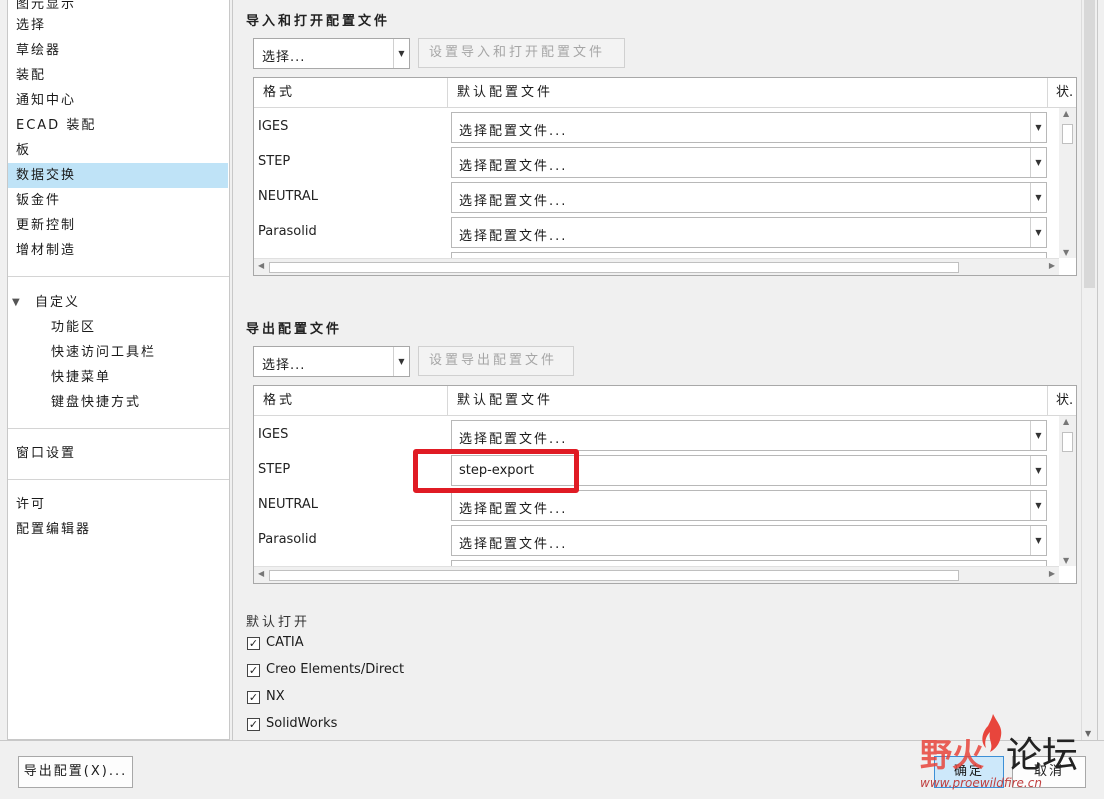 This screenshot has width=1104, height=799. Describe the element at coordinates (496, 471) in the screenshot. I see `annotation-highlight-box` at that location.